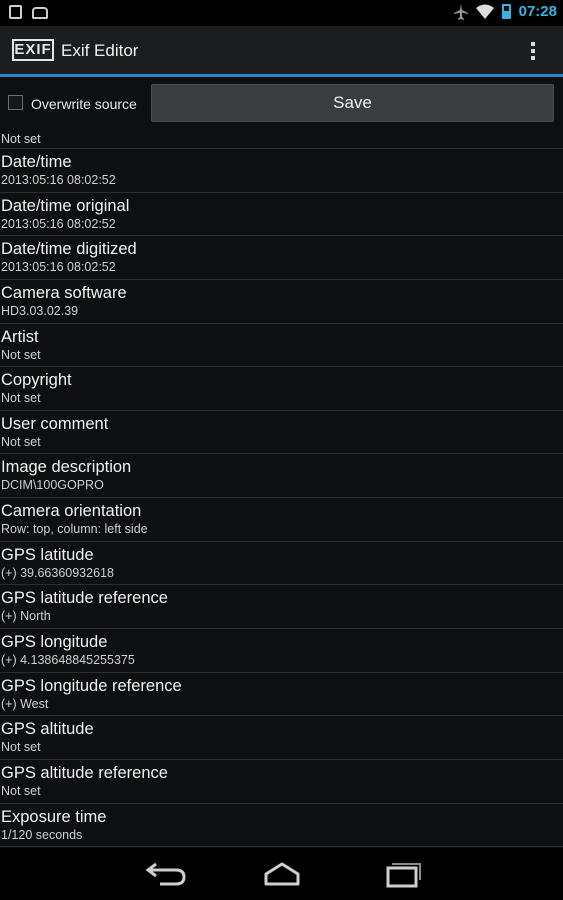 The height and width of the screenshot is (900, 563). Describe the element at coordinates (47, 729) in the screenshot. I see `list-item-label: GPS altitude` at that location.